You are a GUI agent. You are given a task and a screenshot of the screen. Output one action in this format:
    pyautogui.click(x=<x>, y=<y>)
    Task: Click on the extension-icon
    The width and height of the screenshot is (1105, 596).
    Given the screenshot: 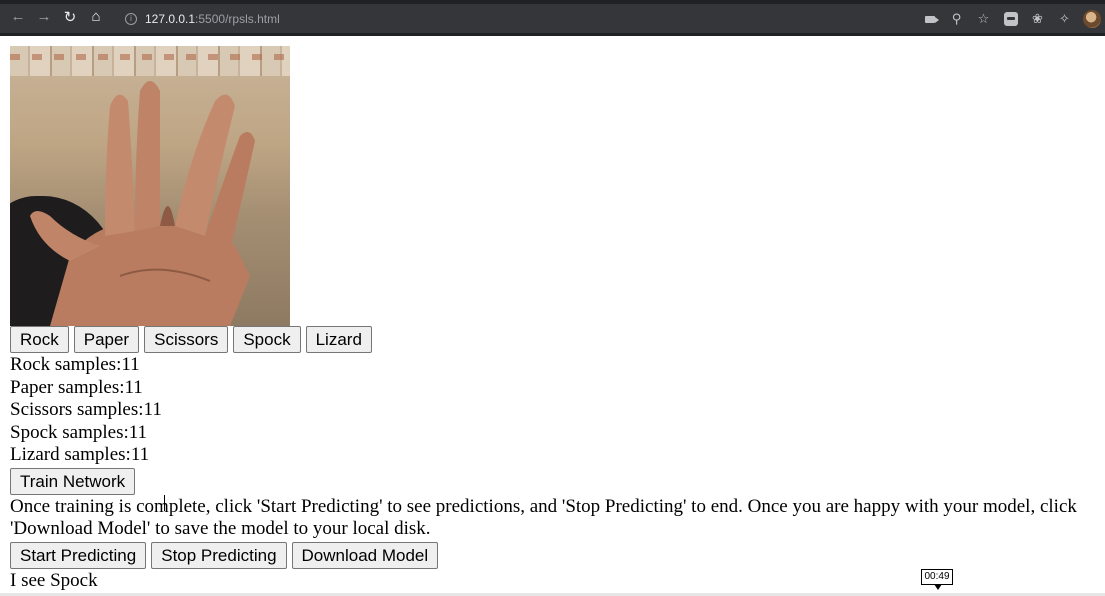 What is the action you would take?
    pyautogui.click(x=1010, y=19)
    